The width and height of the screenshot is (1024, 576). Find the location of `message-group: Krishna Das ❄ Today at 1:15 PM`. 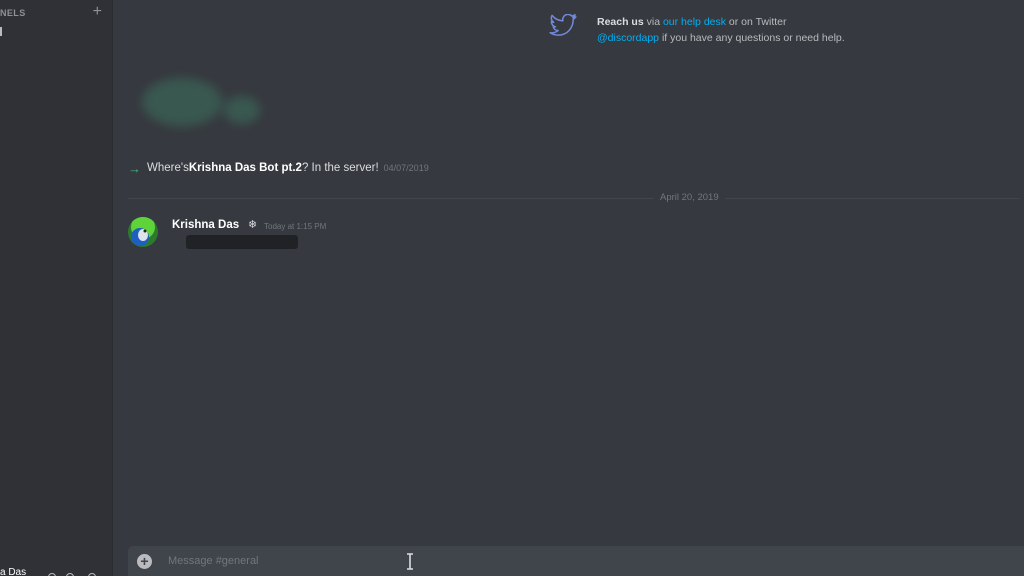

message-group: Krishna Das ❄ Today at 1:15 PM is located at coordinates (328, 237).